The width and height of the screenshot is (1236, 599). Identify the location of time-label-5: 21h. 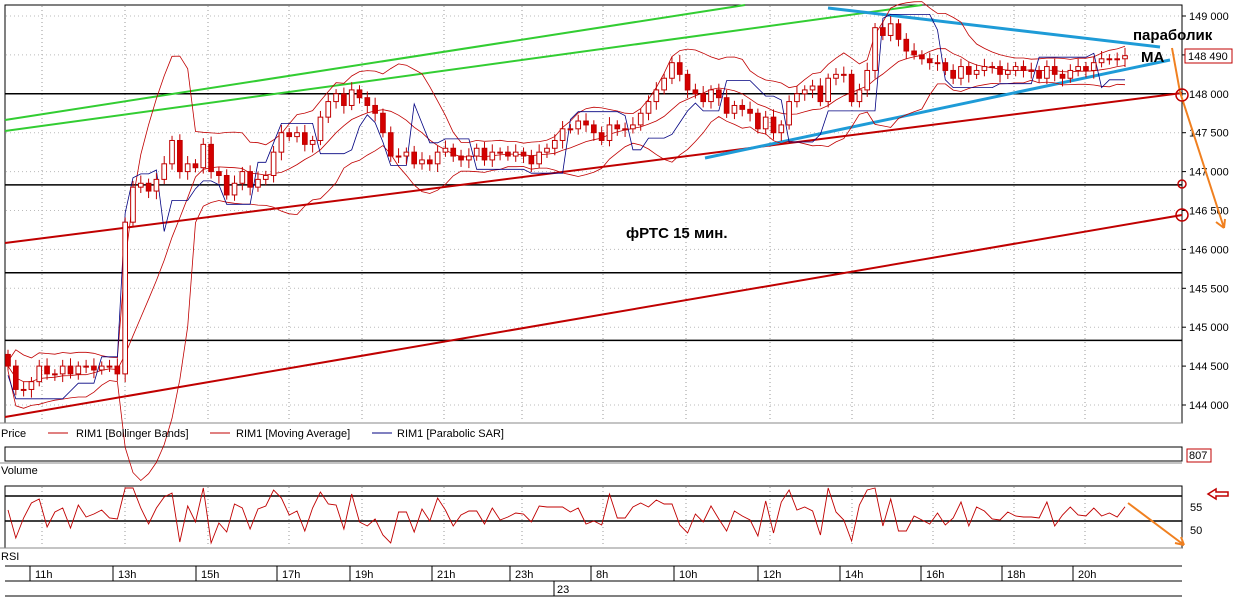
(446, 575).